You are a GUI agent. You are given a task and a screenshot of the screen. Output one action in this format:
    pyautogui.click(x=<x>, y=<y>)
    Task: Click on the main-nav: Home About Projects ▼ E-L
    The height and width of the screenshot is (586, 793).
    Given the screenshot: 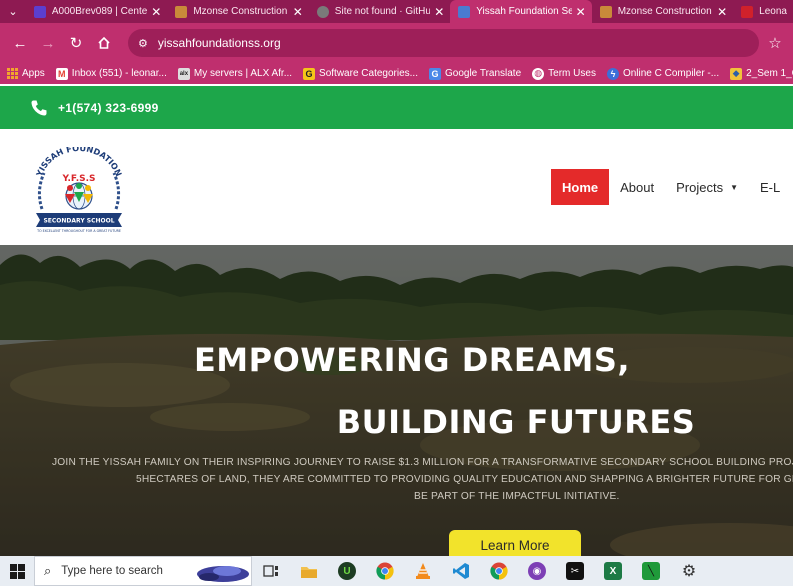 What is the action you would take?
    pyautogui.click(x=671, y=187)
    